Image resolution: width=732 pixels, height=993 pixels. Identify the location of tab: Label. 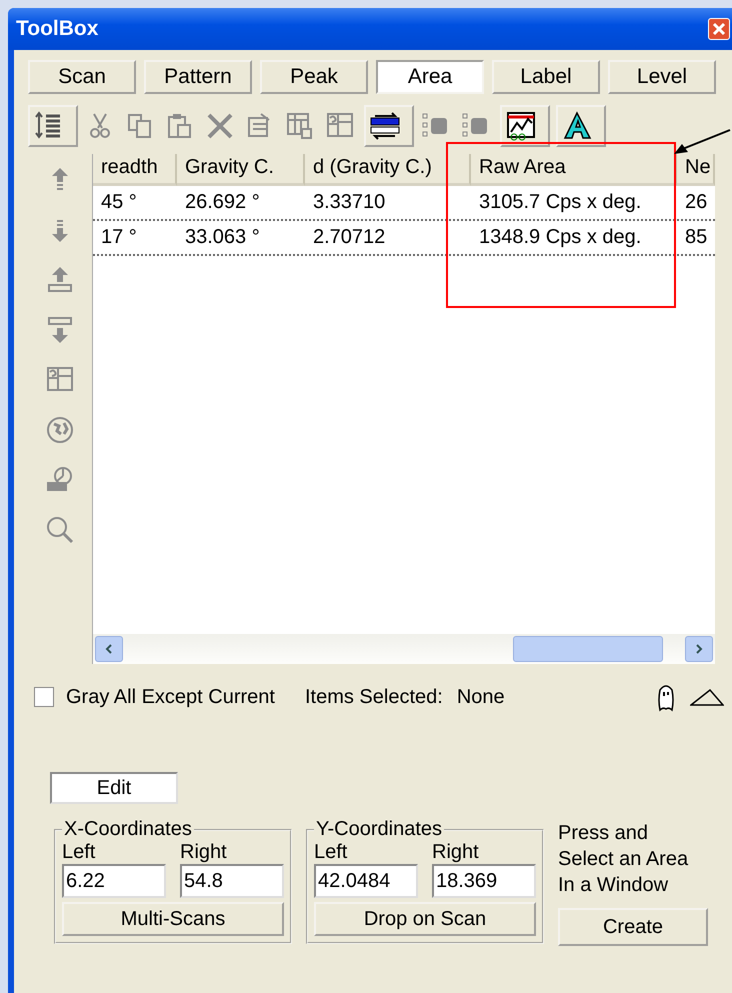
(546, 77).